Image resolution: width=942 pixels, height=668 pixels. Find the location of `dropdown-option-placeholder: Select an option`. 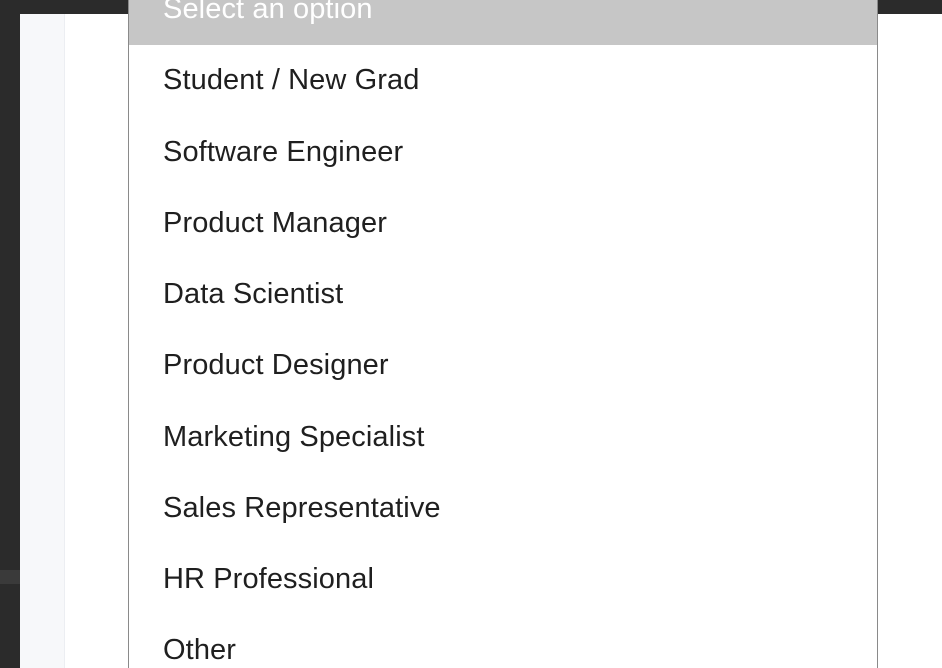

dropdown-option-placeholder: Select an option is located at coordinates (503, 22).